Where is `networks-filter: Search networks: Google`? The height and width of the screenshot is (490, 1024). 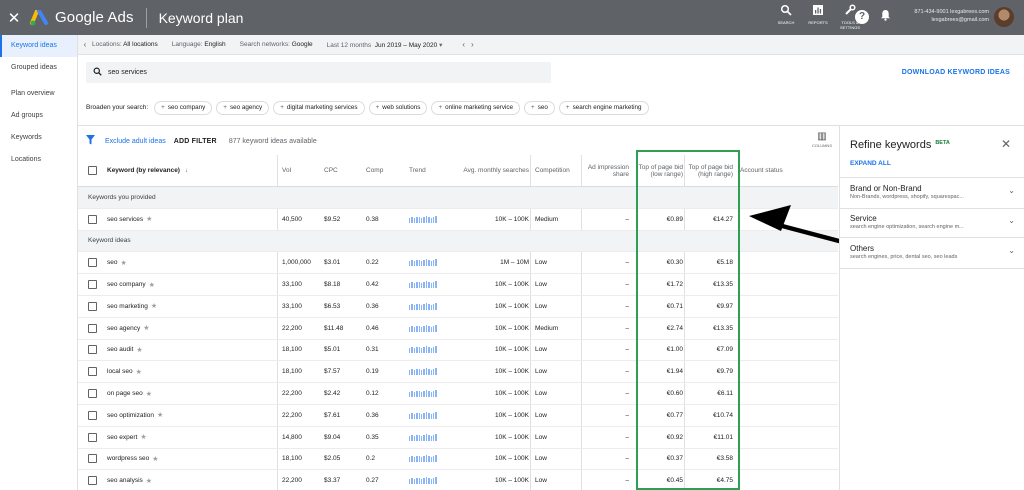
networks-filter: Search networks: Google is located at coordinates (276, 44).